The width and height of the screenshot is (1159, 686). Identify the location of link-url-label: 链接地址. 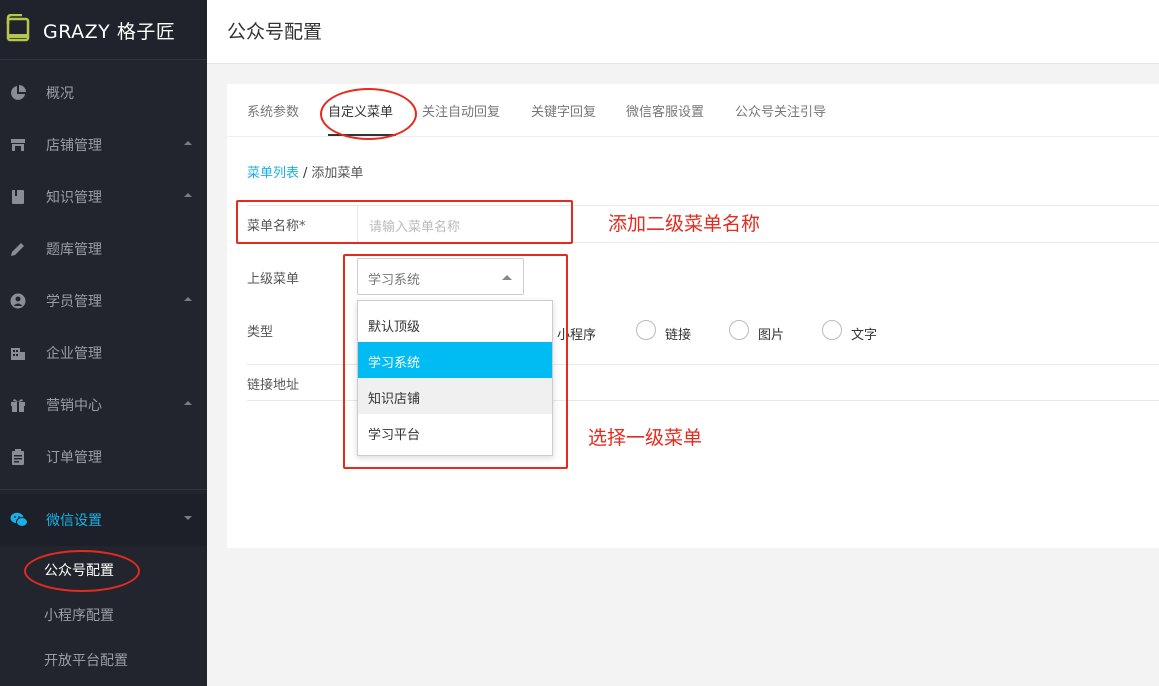
(273, 385).